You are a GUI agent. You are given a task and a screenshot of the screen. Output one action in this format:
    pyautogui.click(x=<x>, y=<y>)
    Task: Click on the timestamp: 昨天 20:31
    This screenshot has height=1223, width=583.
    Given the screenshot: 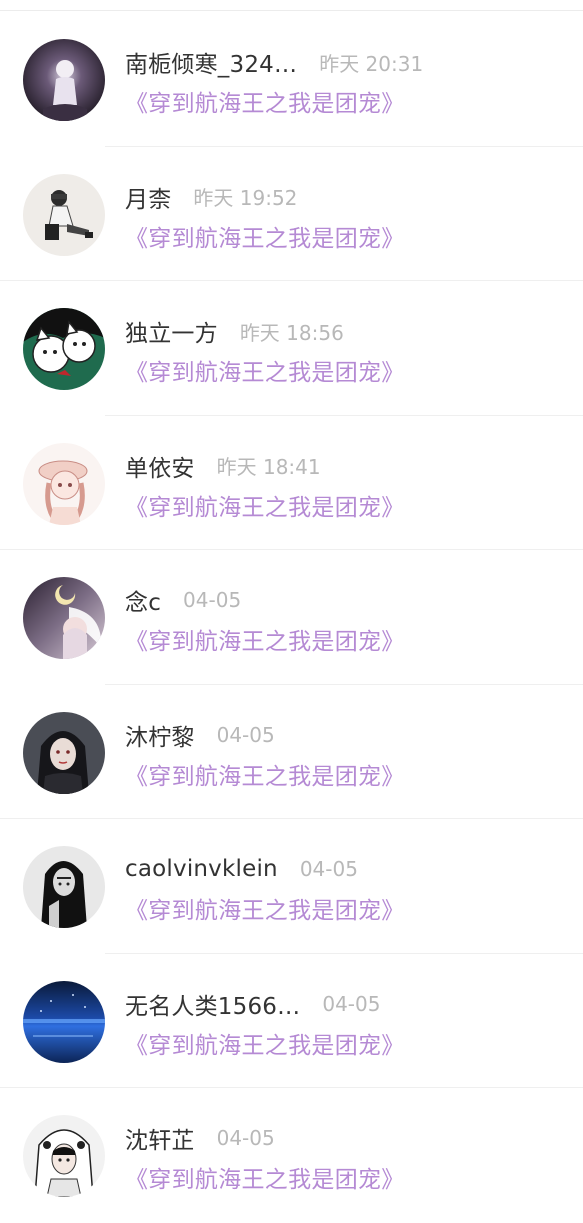 What is the action you would take?
    pyautogui.click(x=371, y=63)
    